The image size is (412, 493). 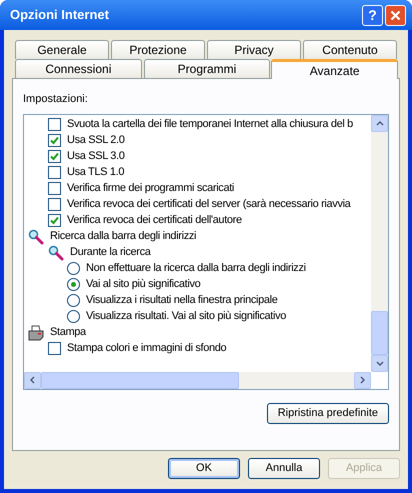 I want to click on settings-label: Impostazioni:, so click(x=56, y=99).